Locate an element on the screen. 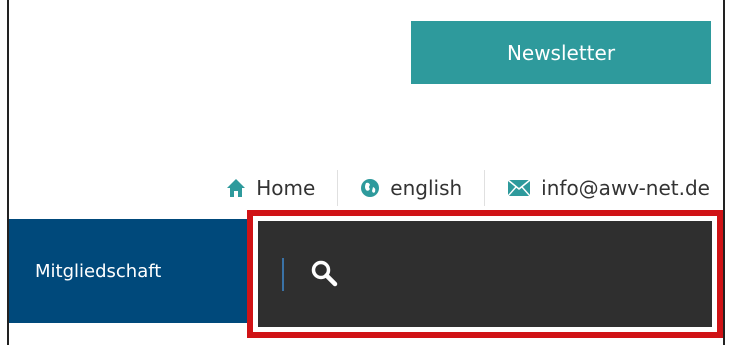 Image resolution: width=732 pixels, height=345 pixels. top-links-bar: Home english info@awv-net.de is located at coordinates (468, 188).